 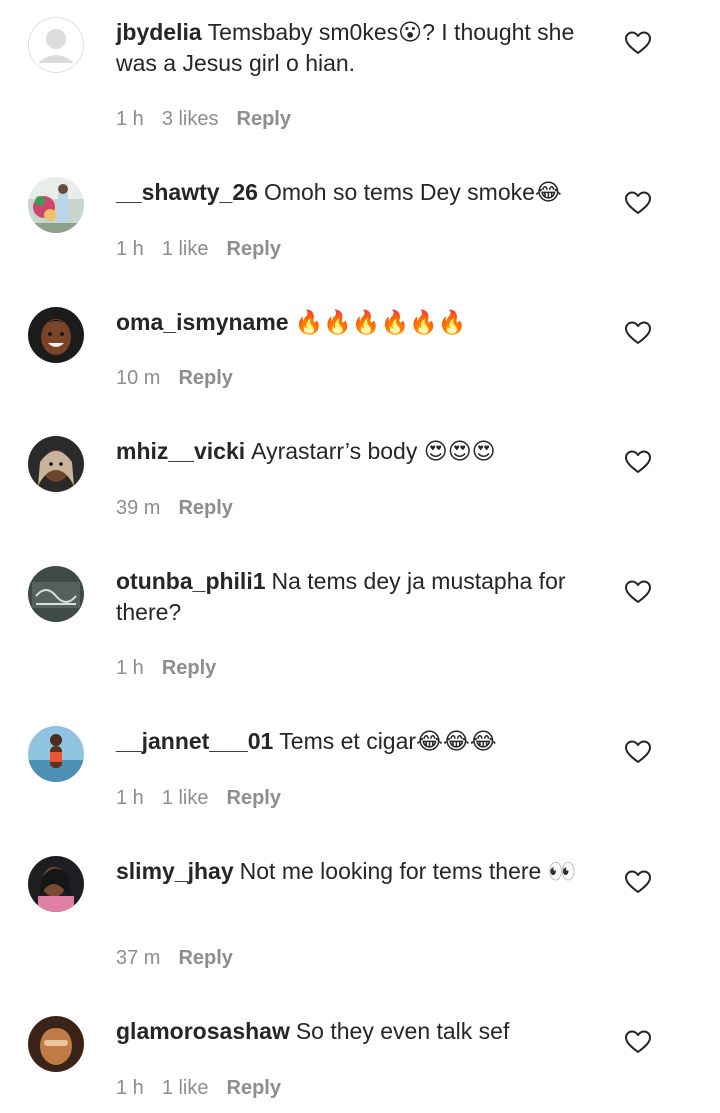 I want to click on comment-meta: 39 m Reply, so click(x=183, y=508).